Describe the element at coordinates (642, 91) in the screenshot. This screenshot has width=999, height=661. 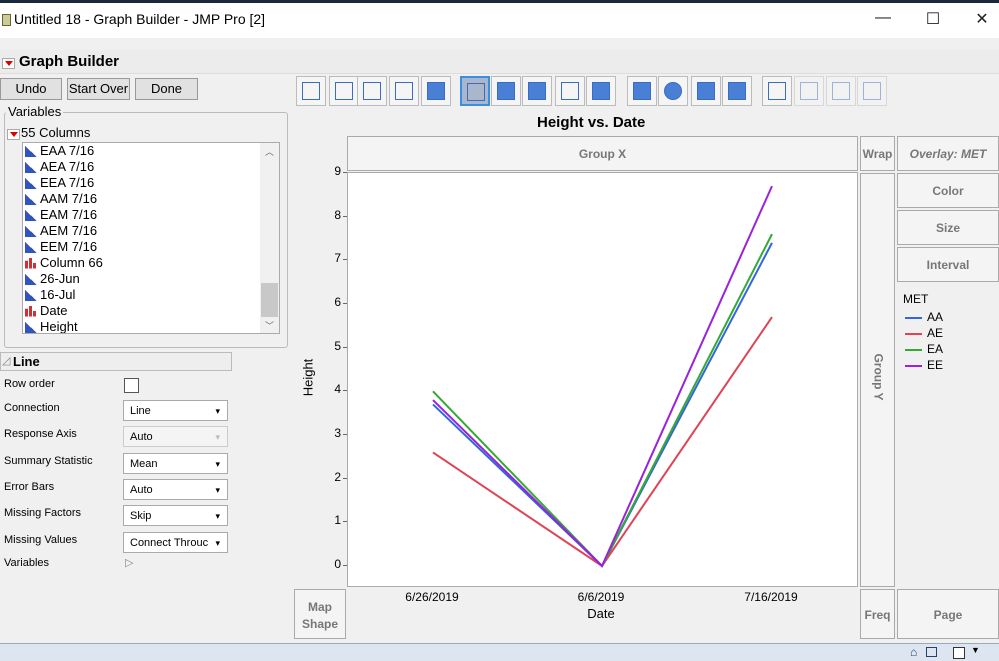
I see `heatmap-chart-button` at that location.